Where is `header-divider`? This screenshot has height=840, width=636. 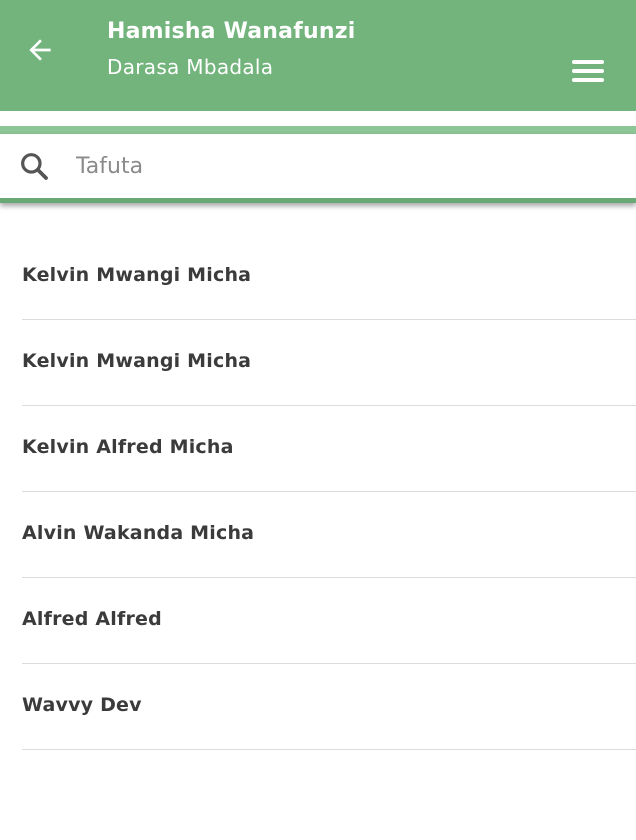 header-divider is located at coordinates (318, 130).